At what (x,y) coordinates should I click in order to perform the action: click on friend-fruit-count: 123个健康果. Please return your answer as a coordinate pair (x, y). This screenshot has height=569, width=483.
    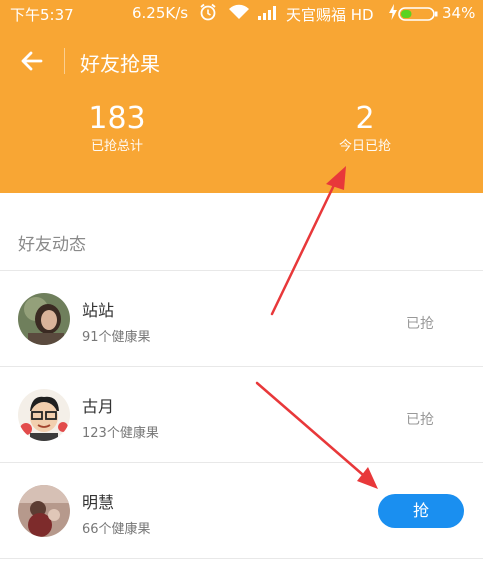
    Looking at the image, I should click on (120, 433).